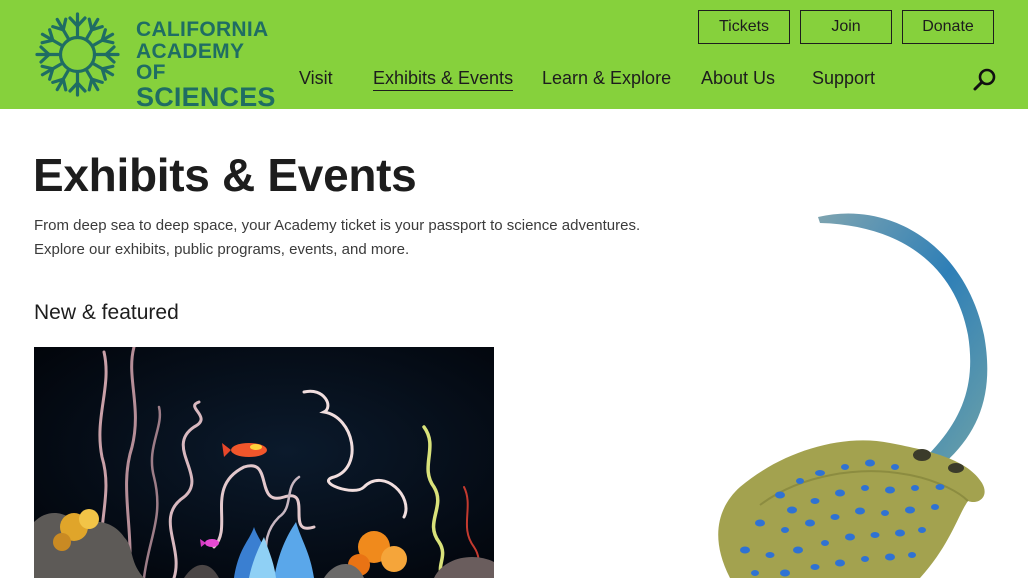  What do you see at coordinates (206, 97) in the screenshot?
I see `logo-line-3: SCIENCES` at bounding box center [206, 97].